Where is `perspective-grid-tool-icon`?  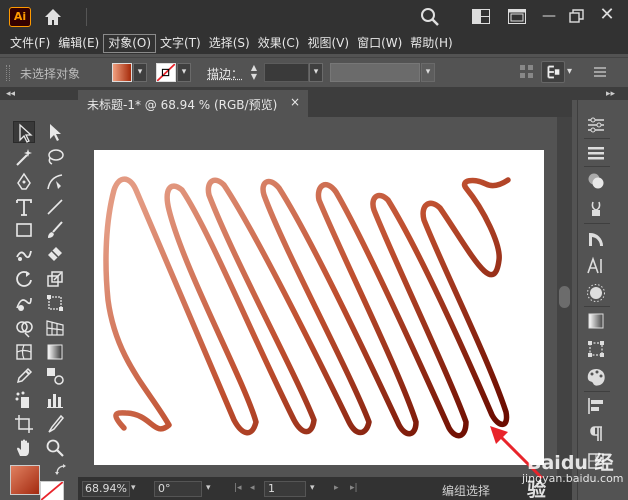
perspective-grid-tool-icon is located at coordinates (55, 328).